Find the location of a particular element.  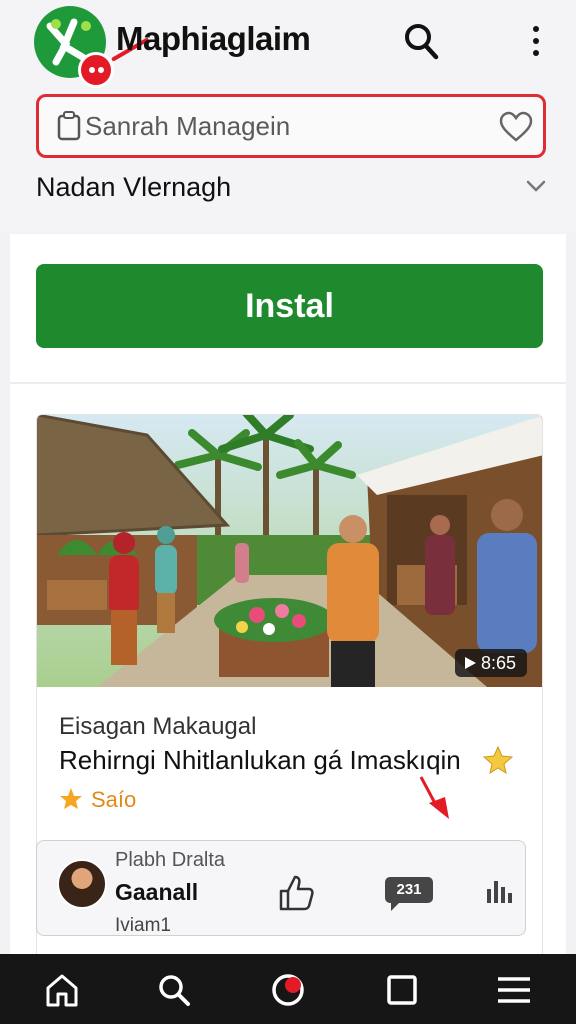

rating-star-icon is located at coordinates (71, 798).